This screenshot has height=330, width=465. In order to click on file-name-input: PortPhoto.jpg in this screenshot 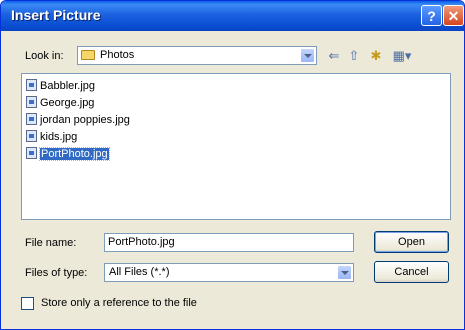, I will do `click(229, 242)`.